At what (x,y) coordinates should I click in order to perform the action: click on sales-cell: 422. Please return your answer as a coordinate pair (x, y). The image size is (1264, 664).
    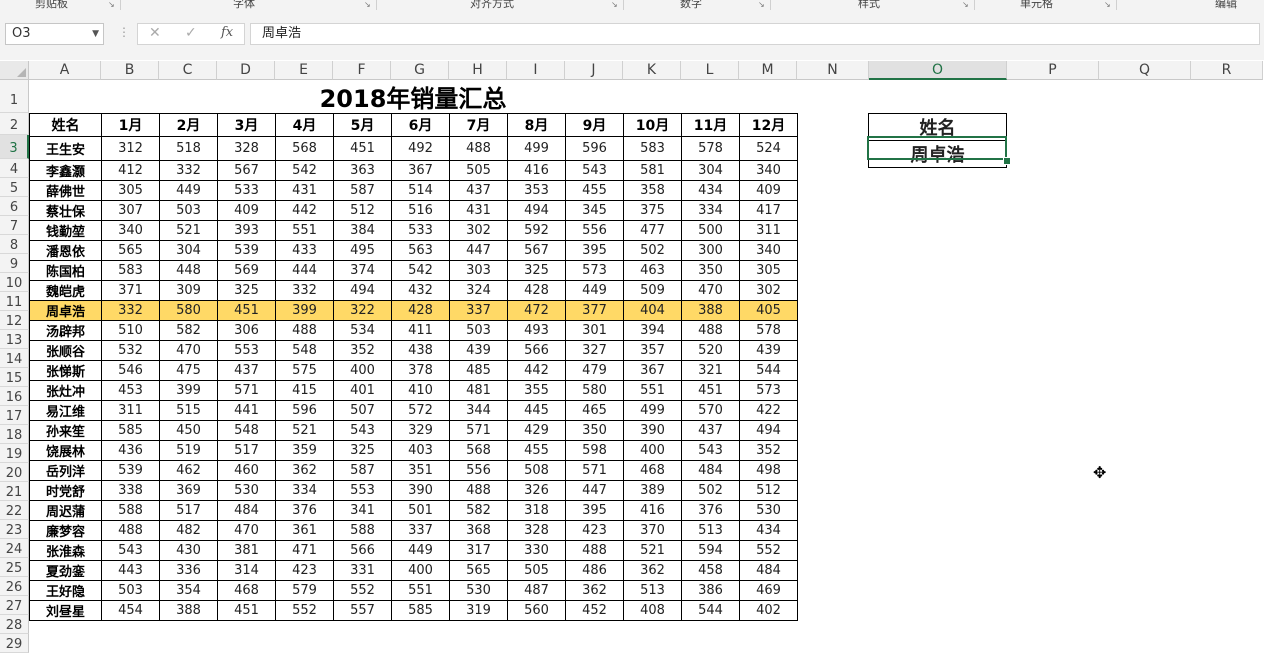
    Looking at the image, I should click on (768, 410).